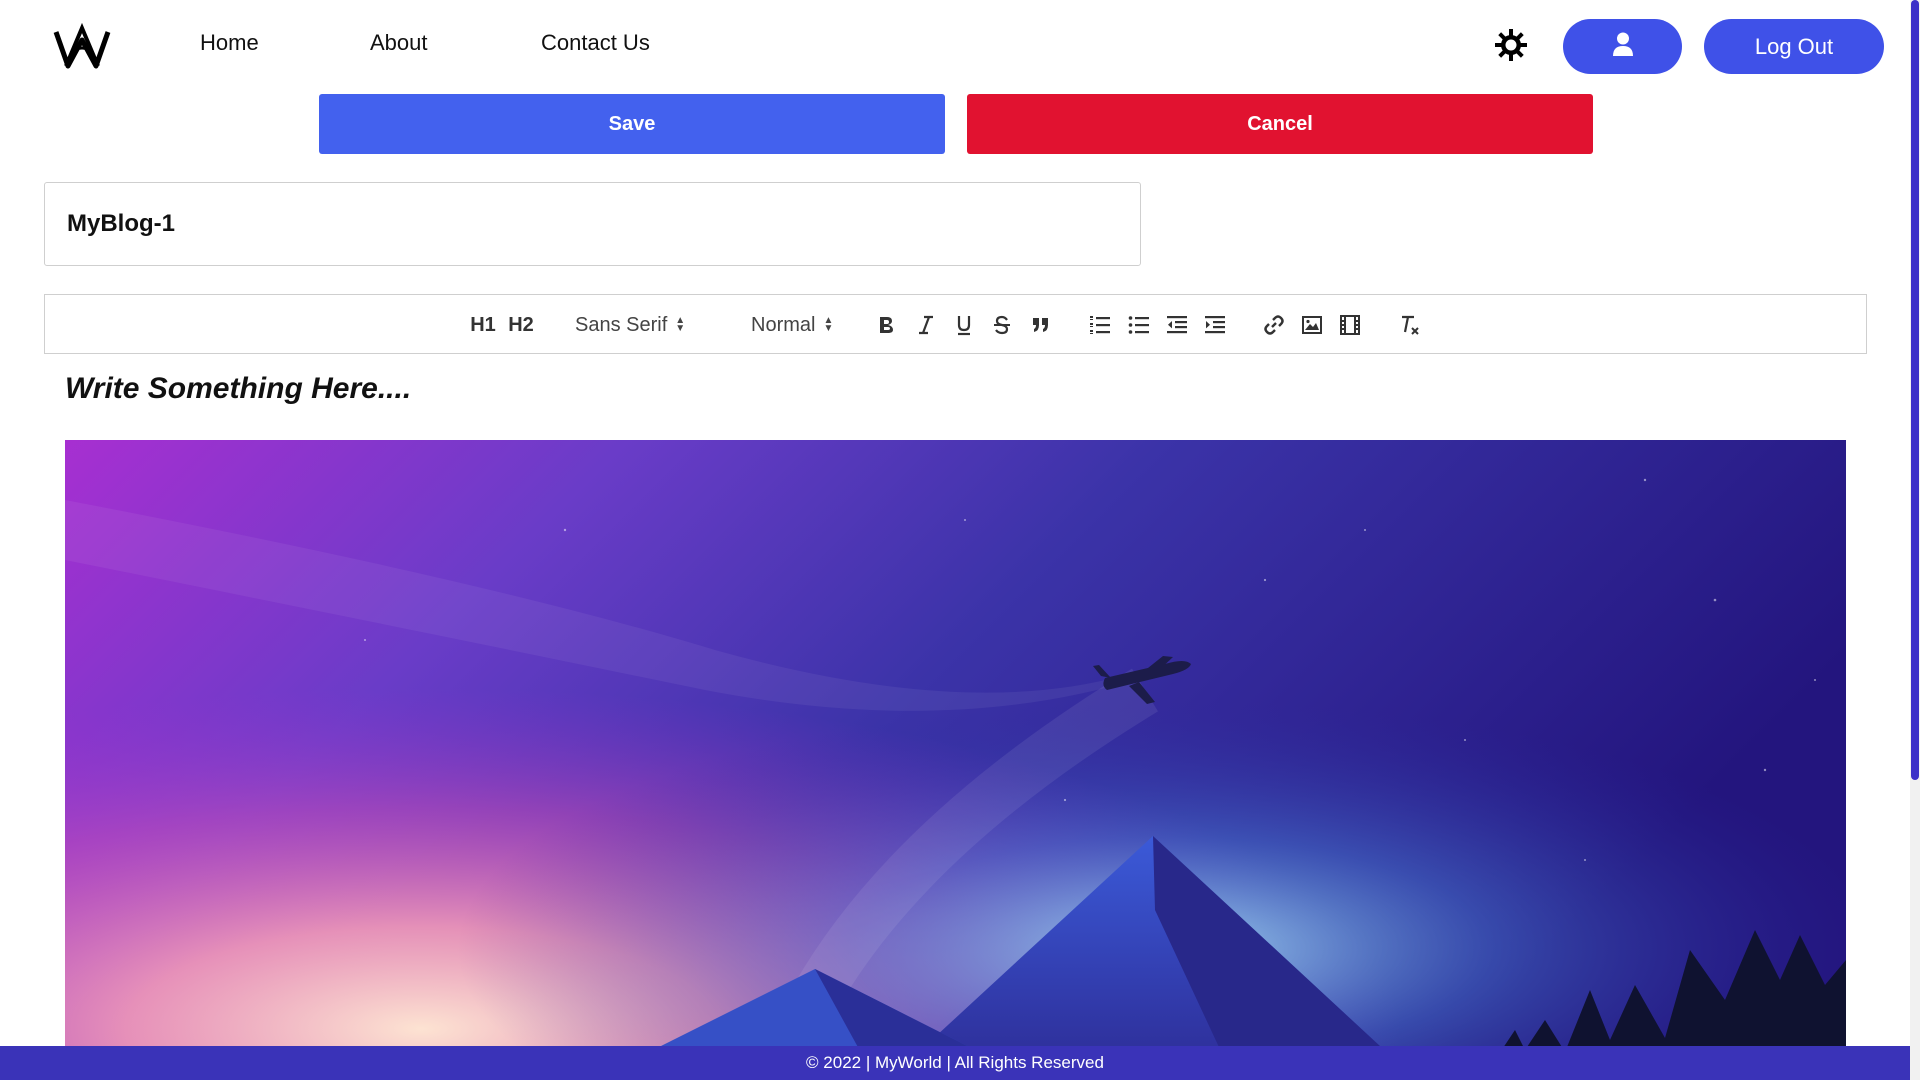 The image size is (1920, 1080). What do you see at coordinates (955, 46) in the screenshot?
I see `top-navbar: Home About Contact Us Log Out` at bounding box center [955, 46].